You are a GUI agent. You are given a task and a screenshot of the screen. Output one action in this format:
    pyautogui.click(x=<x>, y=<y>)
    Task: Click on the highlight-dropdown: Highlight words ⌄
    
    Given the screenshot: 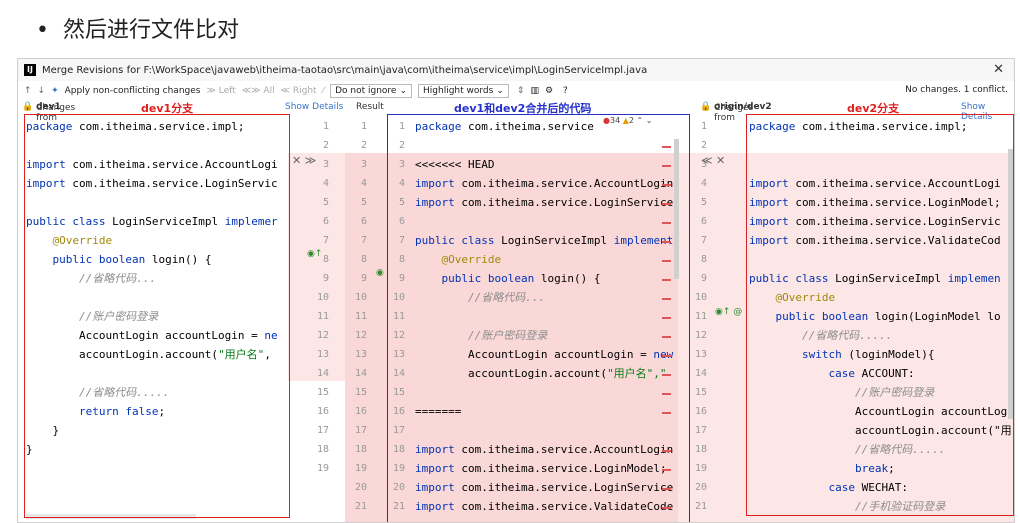 What is the action you would take?
    pyautogui.click(x=463, y=91)
    